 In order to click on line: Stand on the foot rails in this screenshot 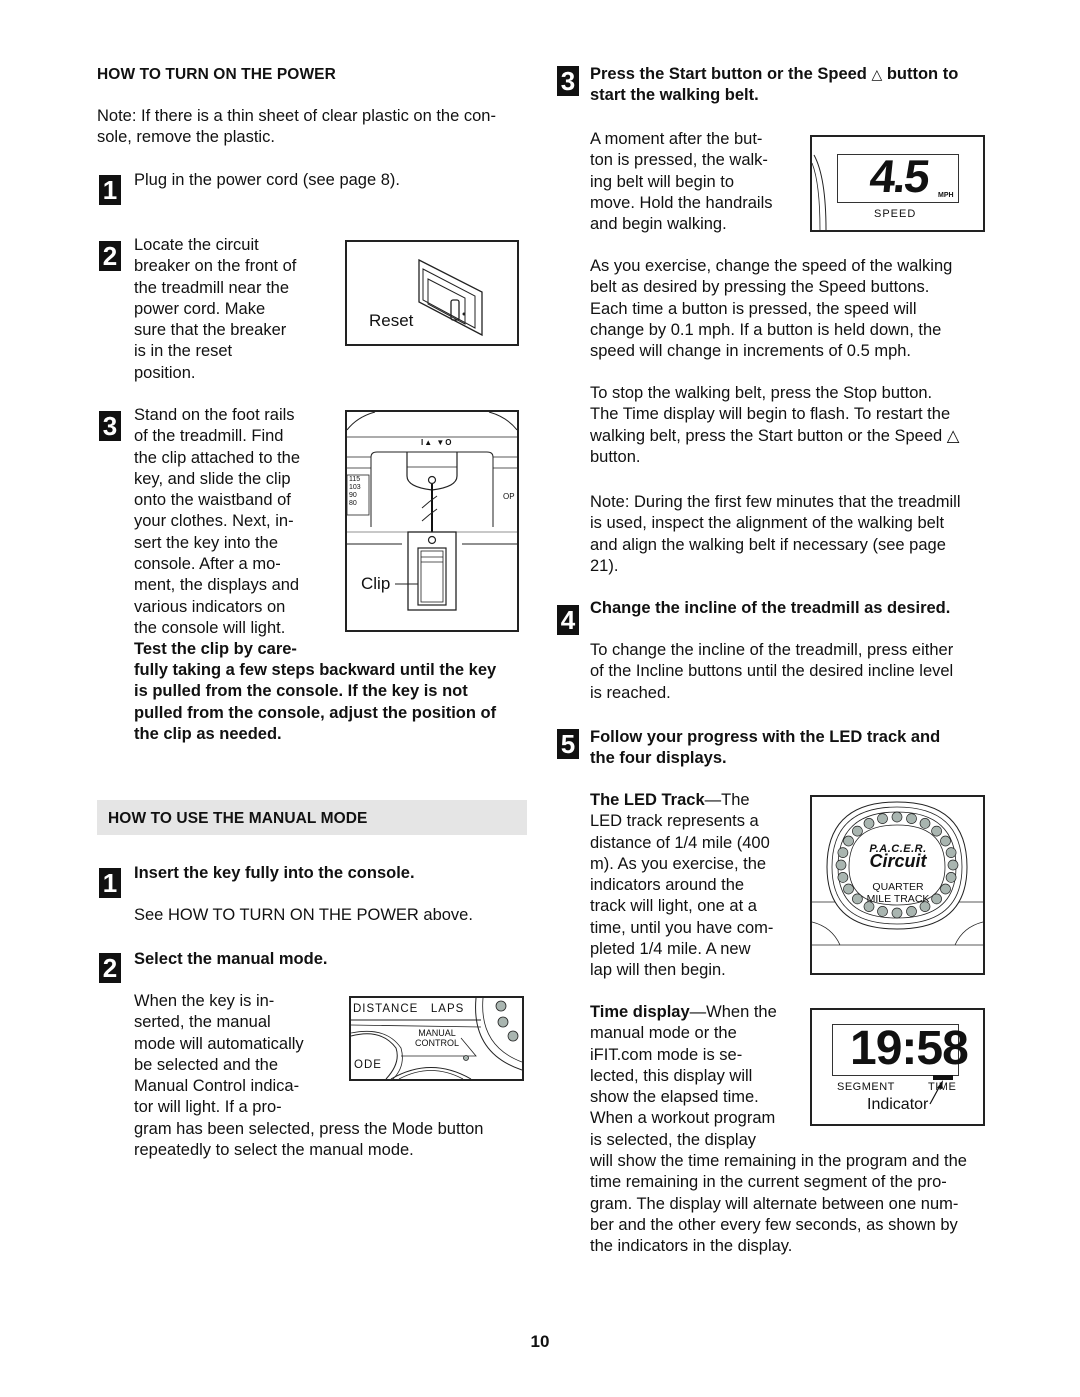, I will do `click(214, 415)`.